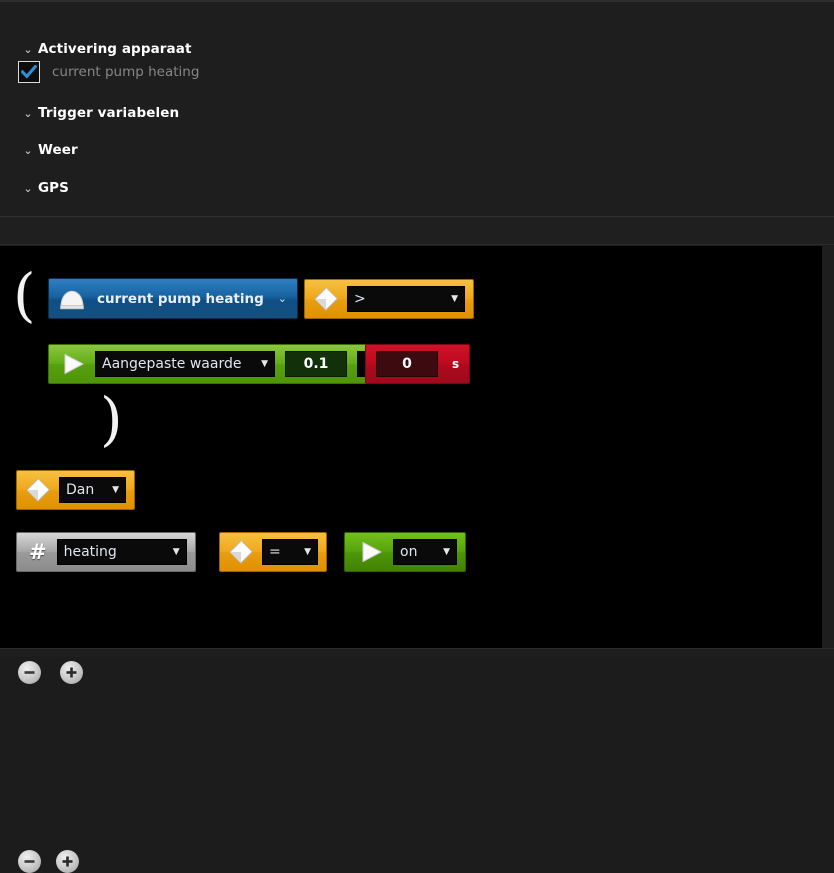 Image resolution: width=834 pixels, height=873 pixels. I want to click on tree-item-current-pump-heating: current pump heating, so click(108, 72).